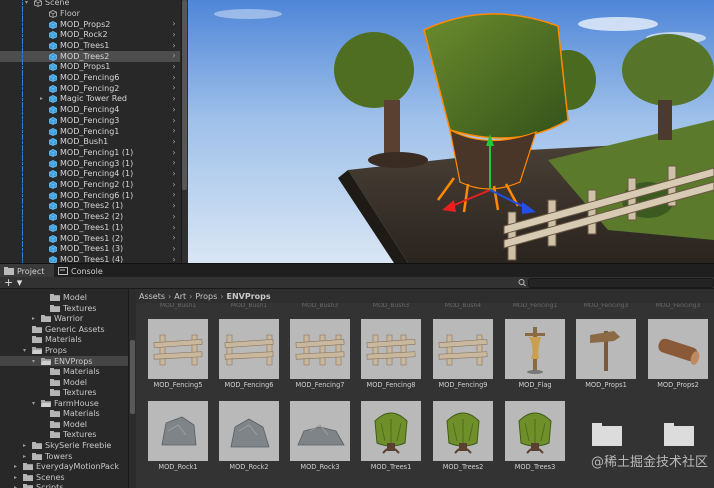 The height and width of the screenshot is (488, 714). I want to click on breadcrumb-item: Props, so click(206, 296).